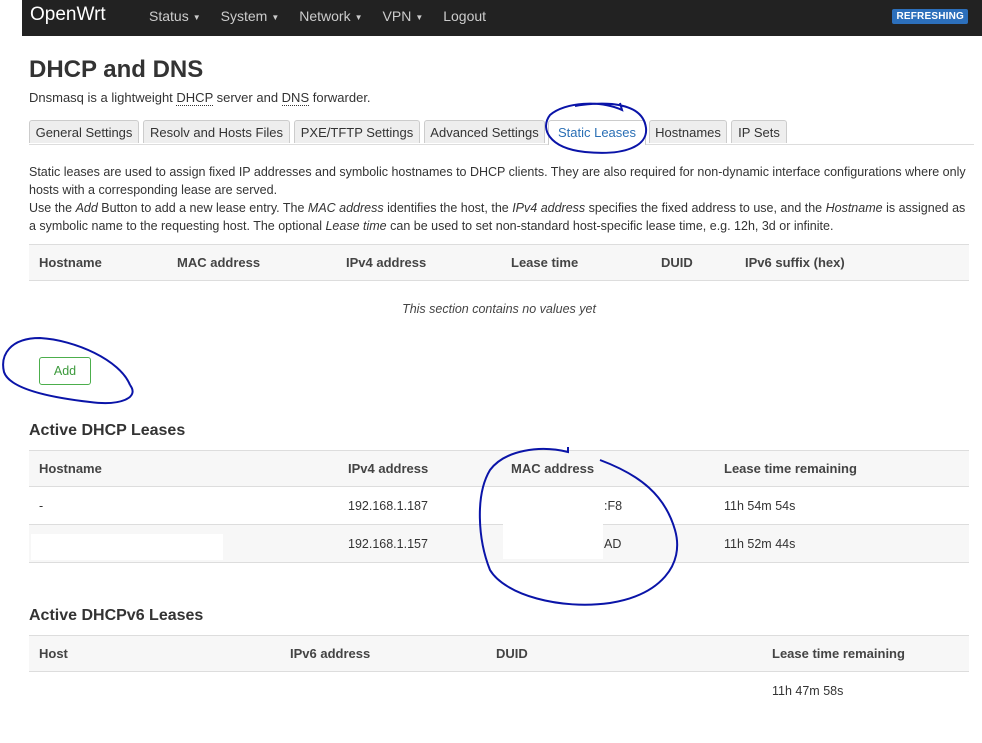 This screenshot has width=982, height=743. Describe the element at coordinates (357, 131) in the screenshot. I see `tab-pxe-tftp-settings: PXE/TFTP Settings` at that location.